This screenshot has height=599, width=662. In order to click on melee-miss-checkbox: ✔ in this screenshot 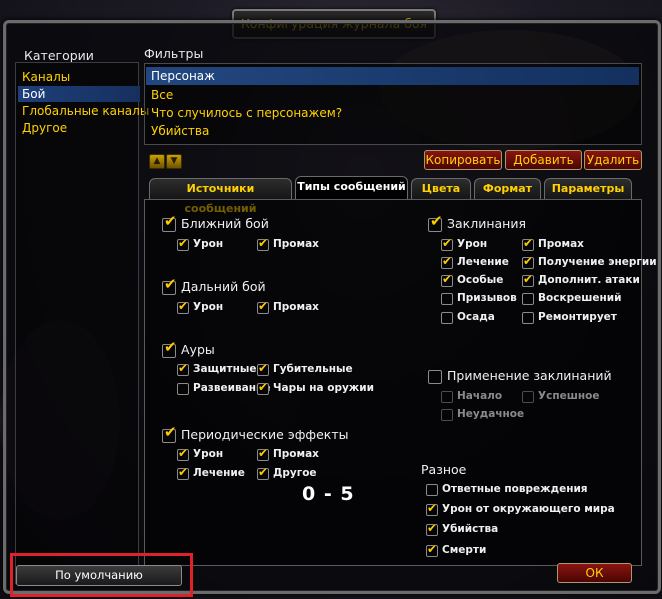, I will do `click(263, 243)`.